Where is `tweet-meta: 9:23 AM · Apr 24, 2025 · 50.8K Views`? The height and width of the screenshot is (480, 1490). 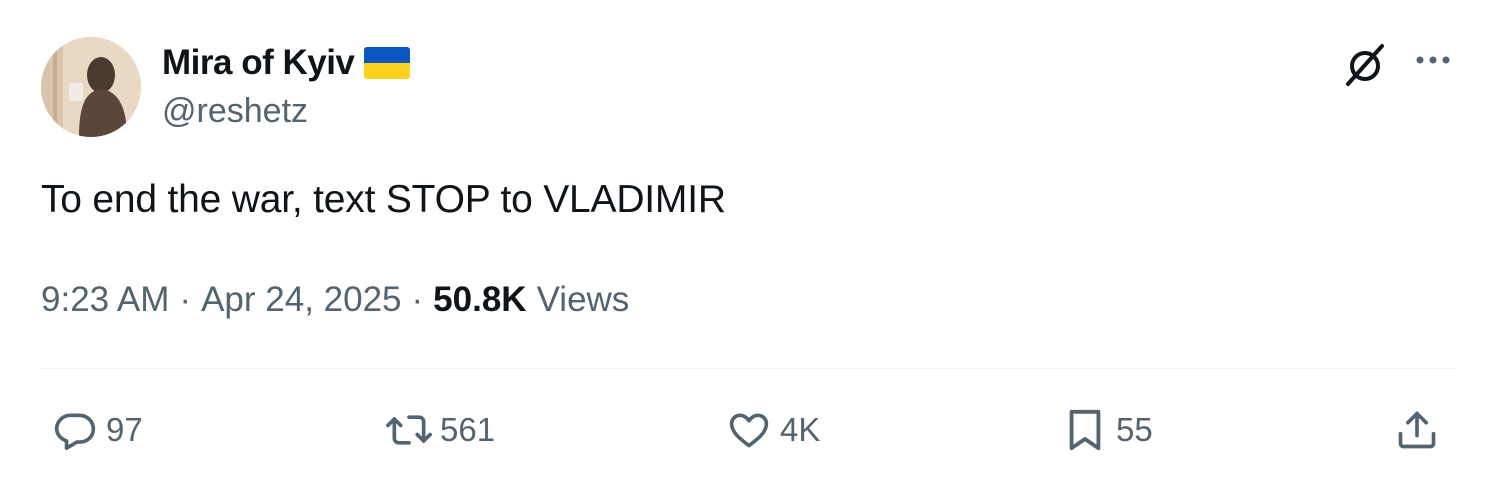 tweet-meta: 9:23 AM · Apr 24, 2025 · 50.8K Views is located at coordinates (335, 300).